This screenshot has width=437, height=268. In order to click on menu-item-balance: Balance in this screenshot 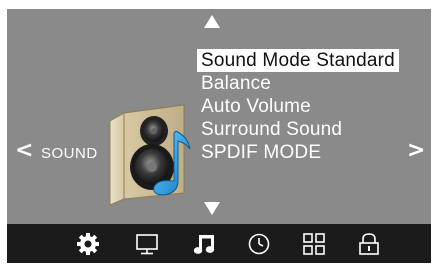, I will do `click(298, 83)`.